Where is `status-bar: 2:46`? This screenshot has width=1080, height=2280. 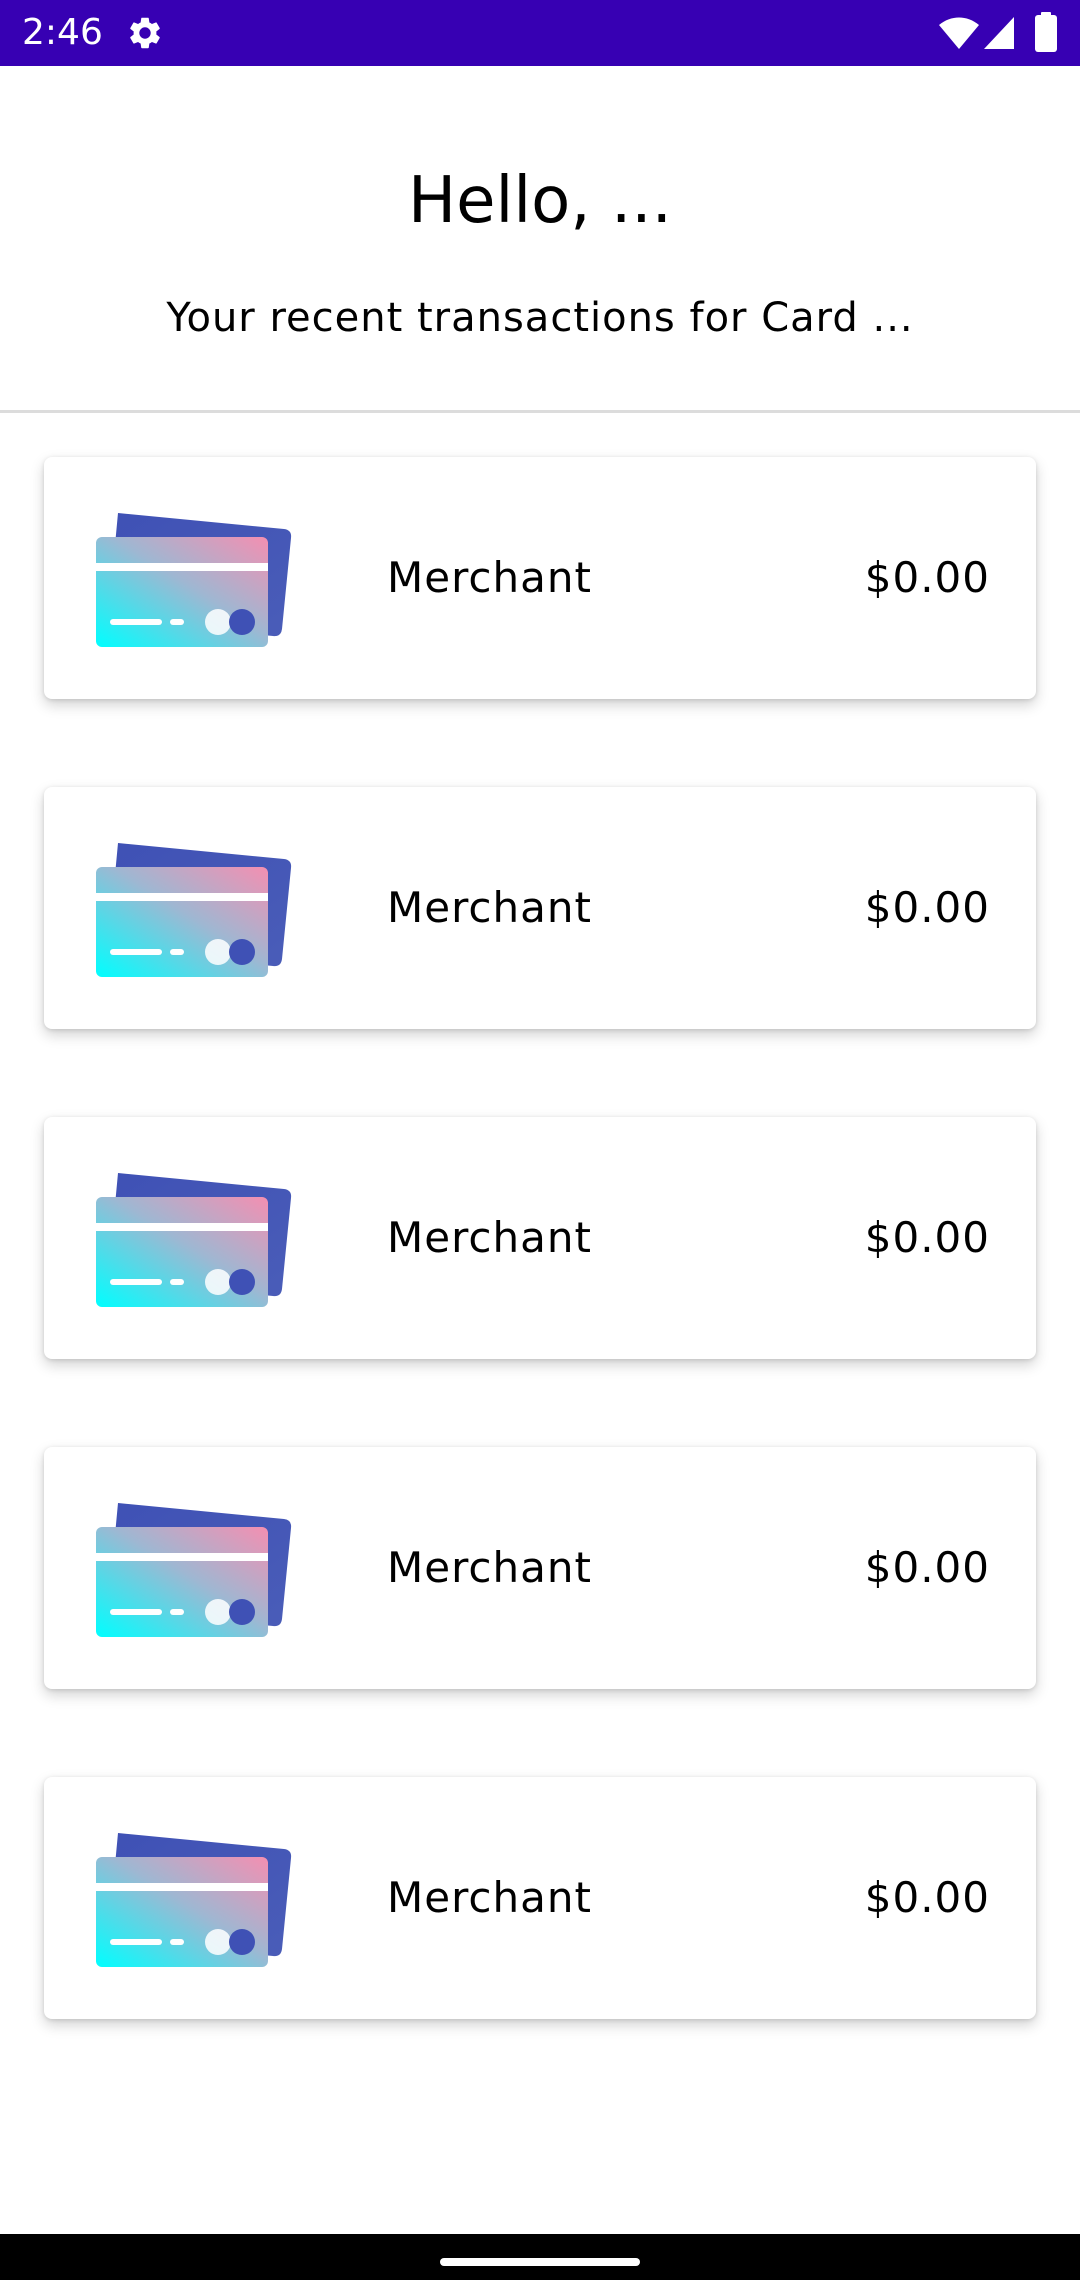
status-bar: 2:46 is located at coordinates (540, 33).